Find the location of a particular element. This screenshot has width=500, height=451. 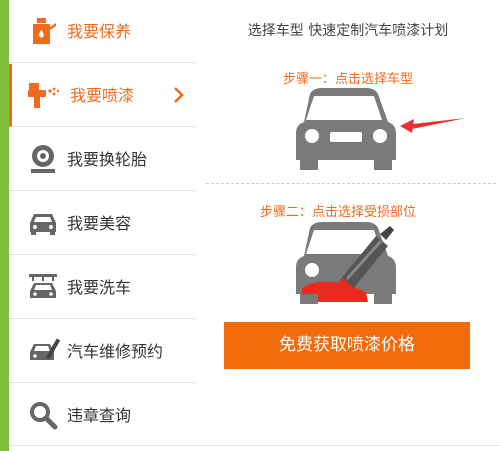

sidebar-item-violation-query: 违章查询 is located at coordinates (102, 415).